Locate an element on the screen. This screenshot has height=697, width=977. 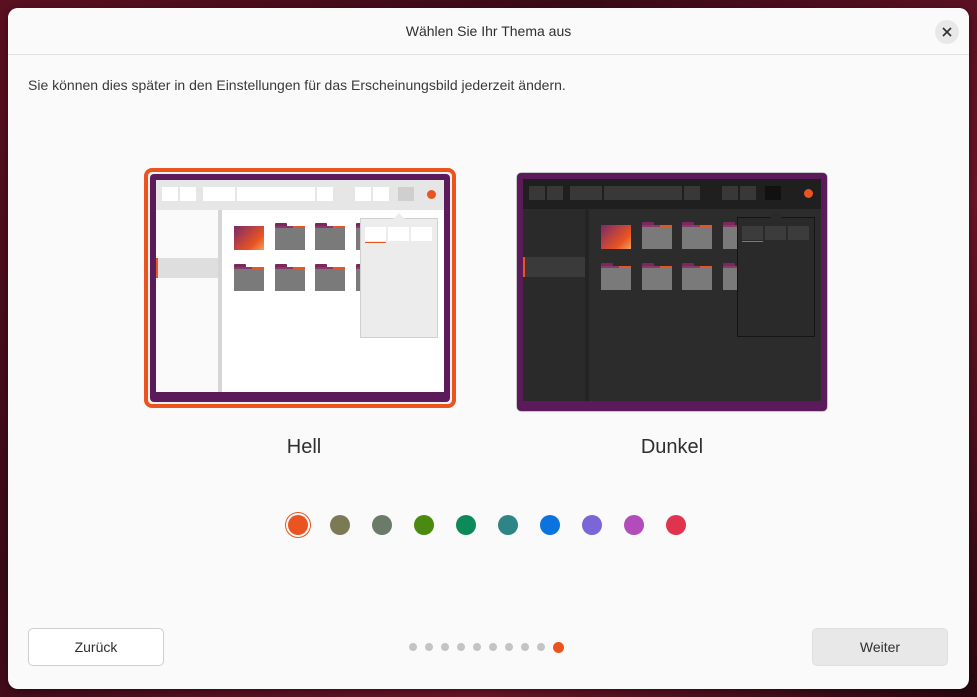
theme-label-light: Hell is located at coordinates (304, 447).